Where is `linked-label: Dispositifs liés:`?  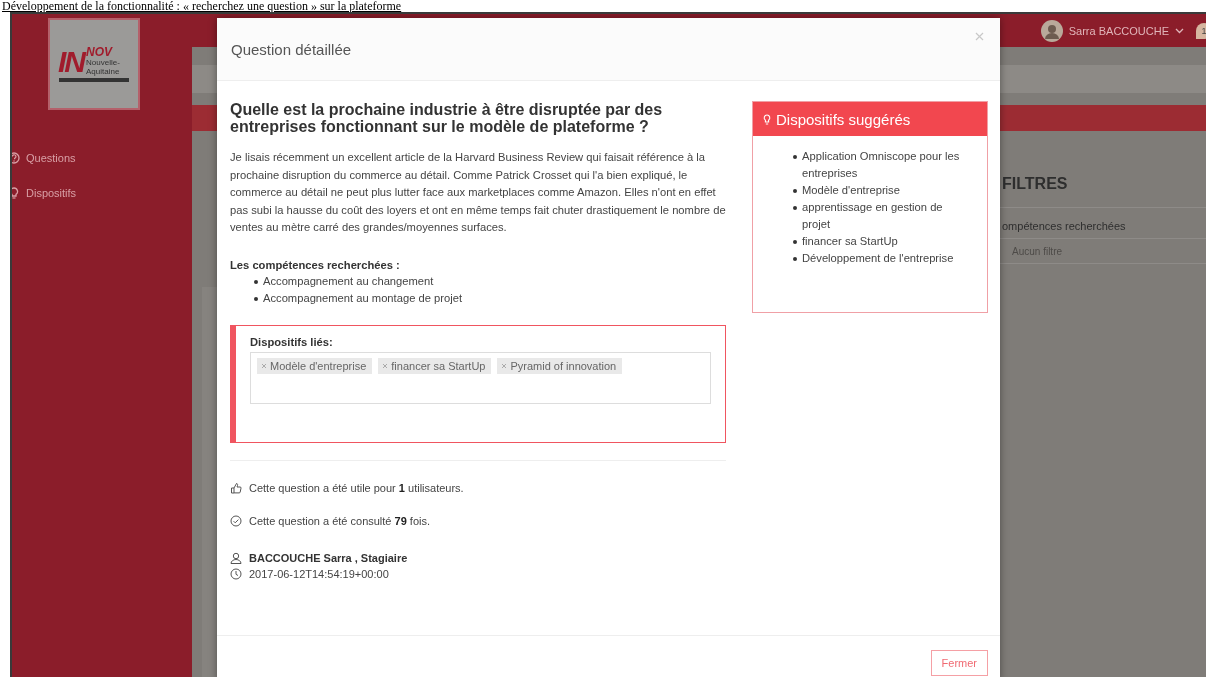
linked-label: Dispositifs liés: is located at coordinates (292, 341).